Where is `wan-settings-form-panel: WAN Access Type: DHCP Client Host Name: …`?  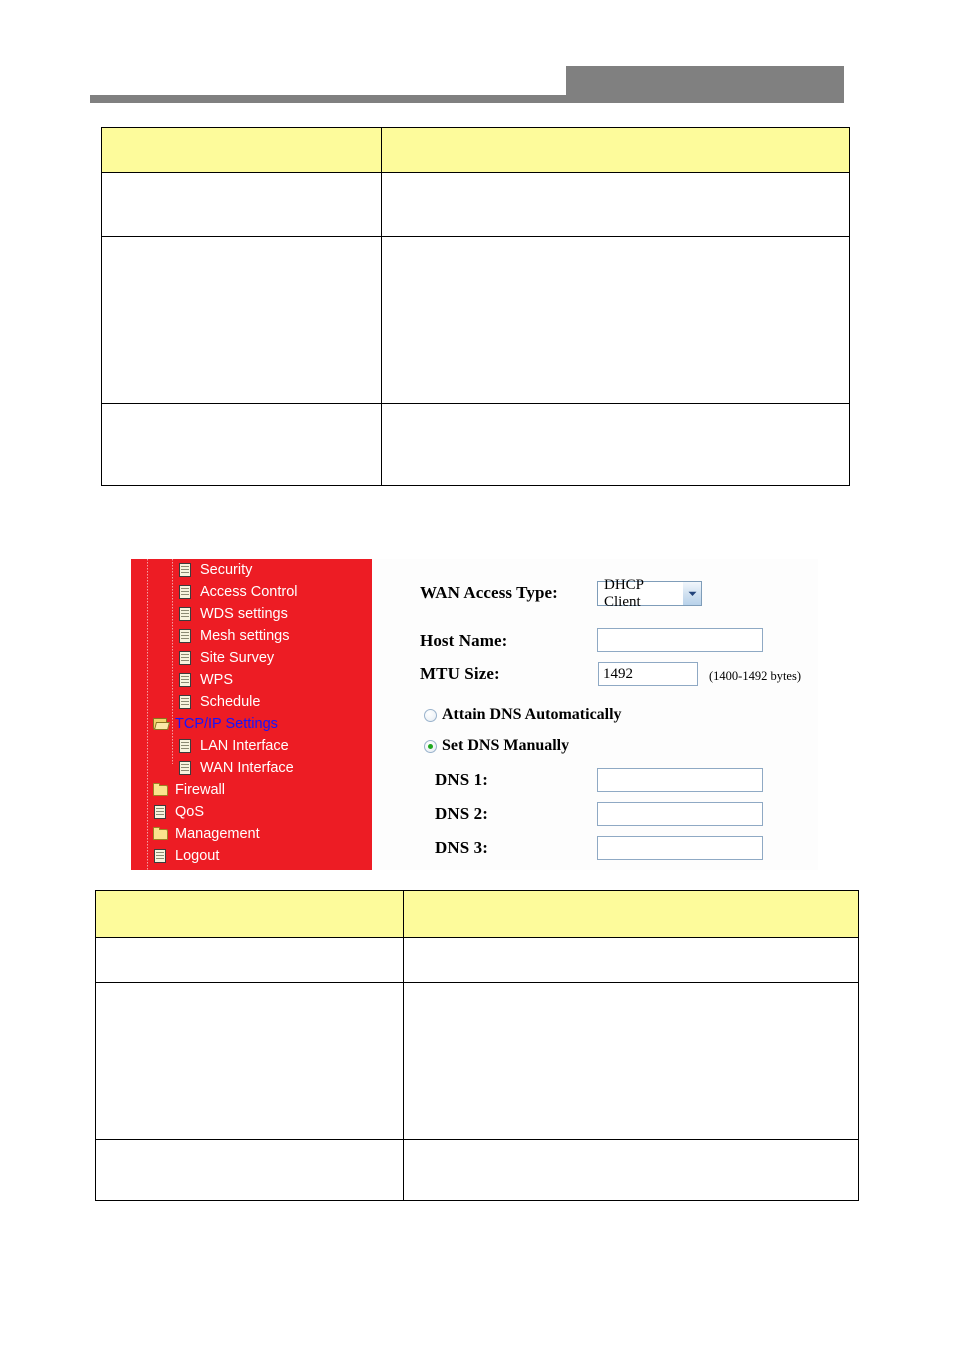 wan-settings-form-panel: WAN Access Type: DHCP Client Host Name: … is located at coordinates (595, 714).